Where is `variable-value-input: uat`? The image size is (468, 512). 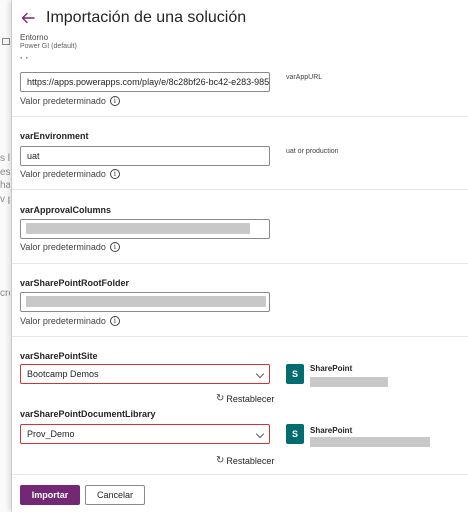 variable-value-input: uat is located at coordinates (145, 156).